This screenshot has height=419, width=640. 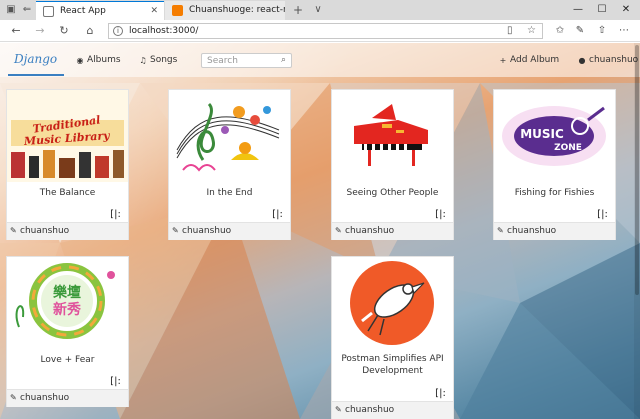 I want to click on add-album-button: + Add Album, so click(x=529, y=60).